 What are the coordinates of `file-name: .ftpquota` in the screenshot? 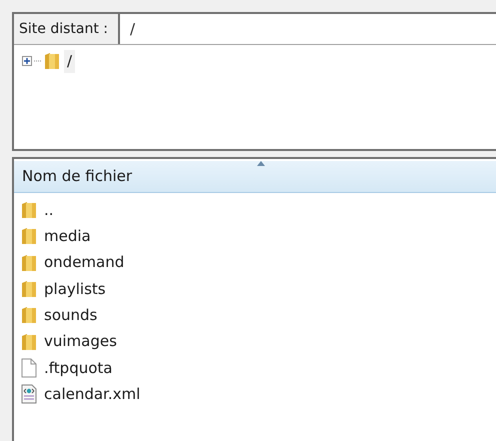 It's located at (78, 368).